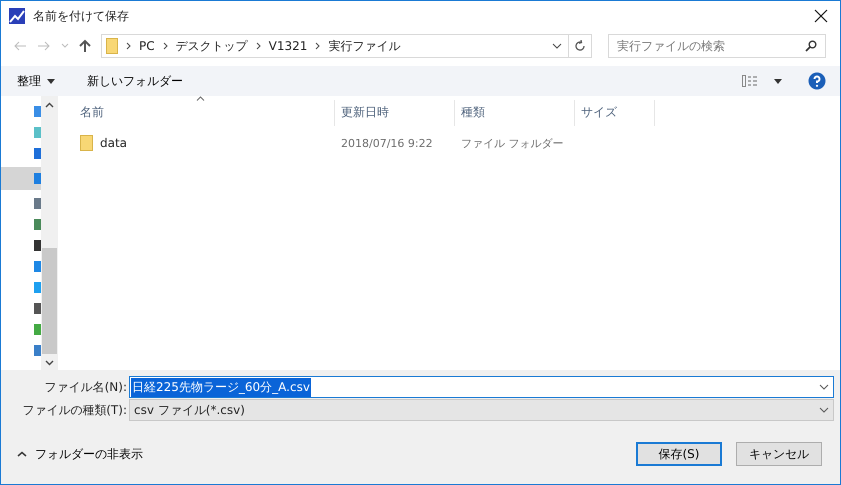 Image resolution: width=841 pixels, height=485 pixels. Describe the element at coordinates (821, 16) in the screenshot. I see `close-icon` at that location.